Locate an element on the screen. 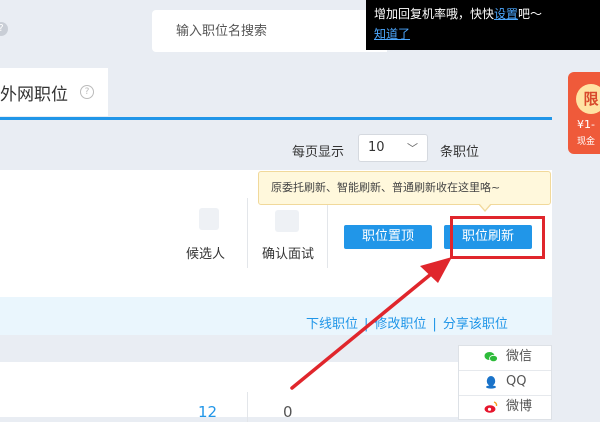  annotation-arrow is located at coordinates (371, 323).